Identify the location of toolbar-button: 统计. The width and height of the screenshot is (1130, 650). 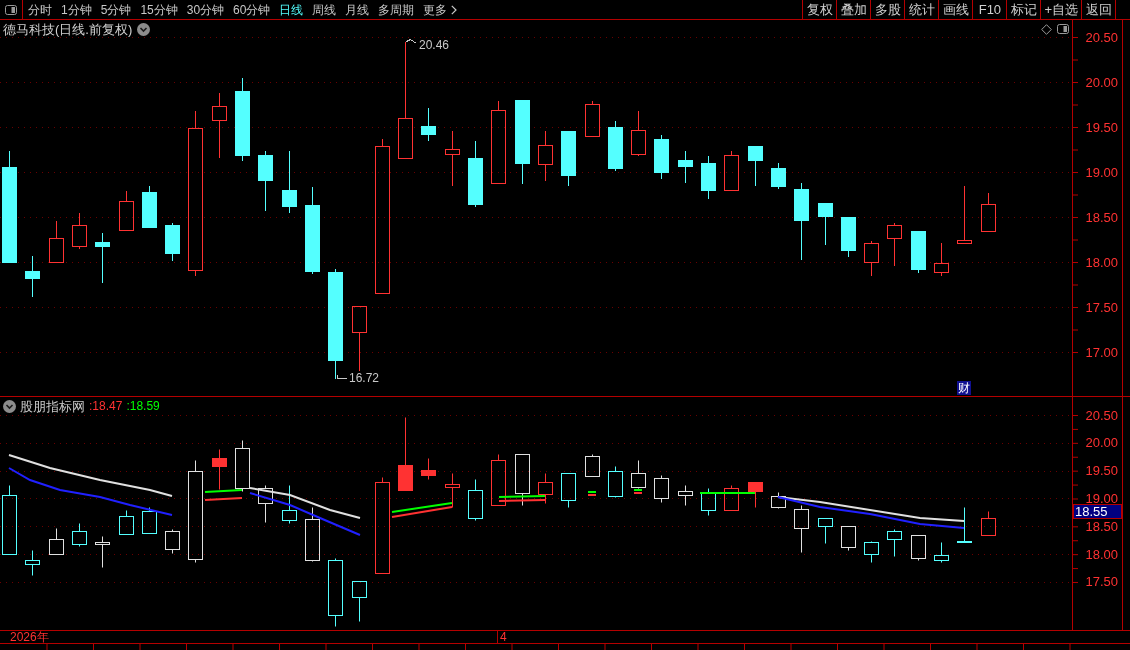
(921, 9).